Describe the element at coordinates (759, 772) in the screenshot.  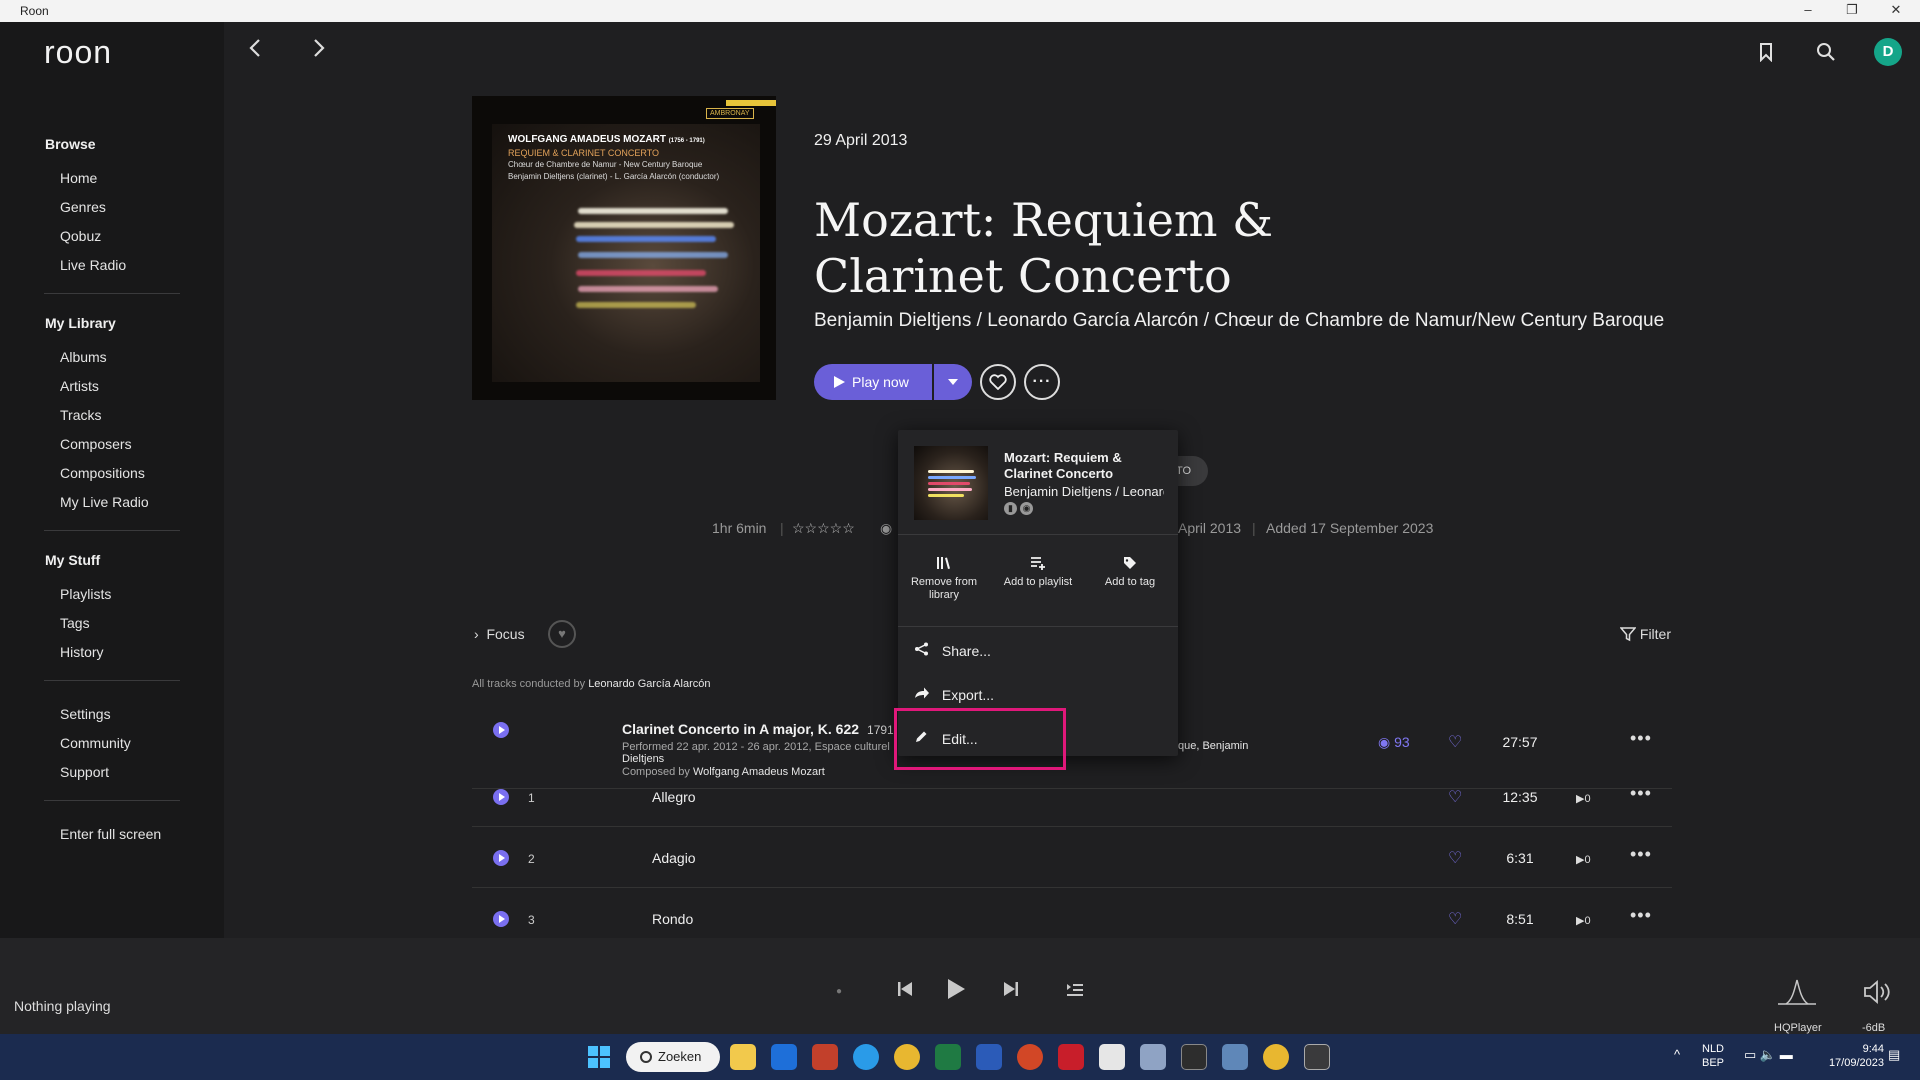
I see `composer-link: Wolfgang Amadeus Mozart` at that location.